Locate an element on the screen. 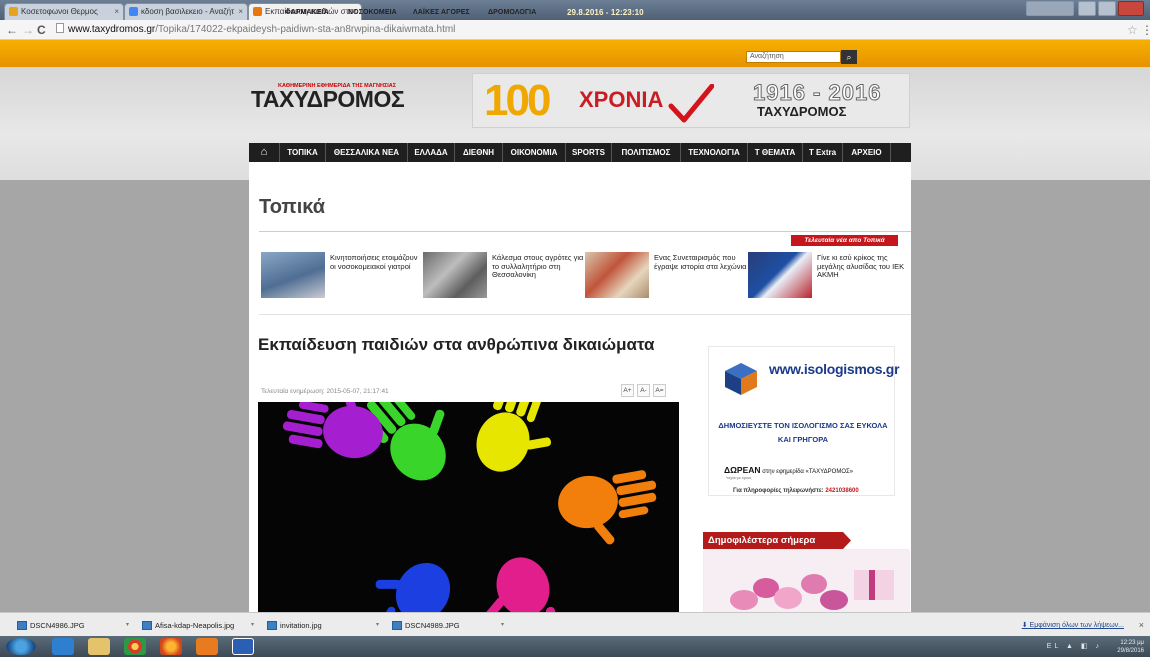 The image size is (1150, 657). menu-icon: ⋮ is located at coordinates (1145, 30).